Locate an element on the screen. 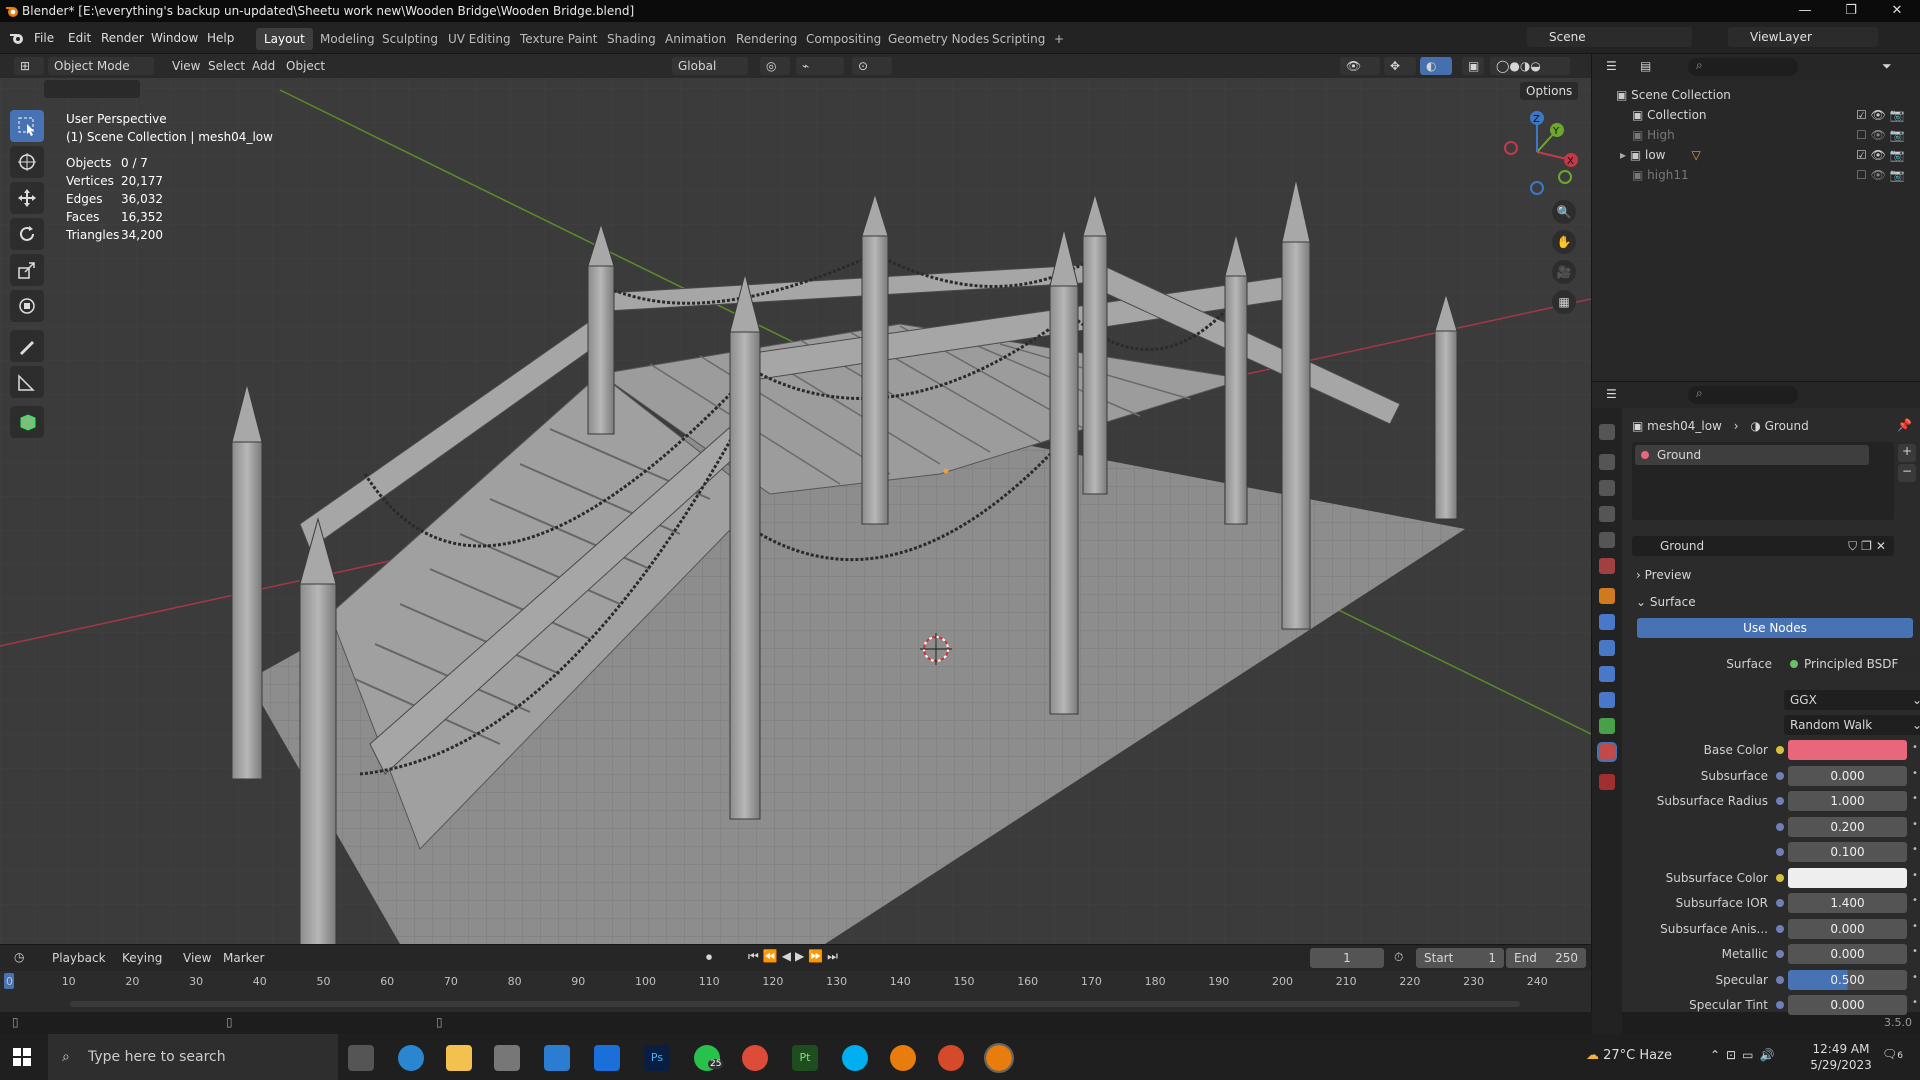 The height and width of the screenshot is (1080, 1920). file-explorer-icon is located at coordinates (459, 1058).